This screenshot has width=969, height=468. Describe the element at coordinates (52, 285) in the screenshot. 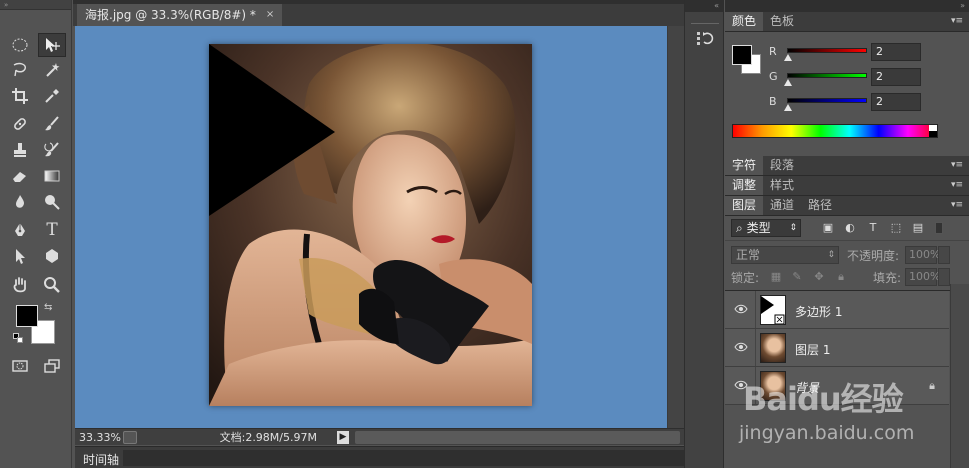

I see `zoom-tool-icon` at that location.